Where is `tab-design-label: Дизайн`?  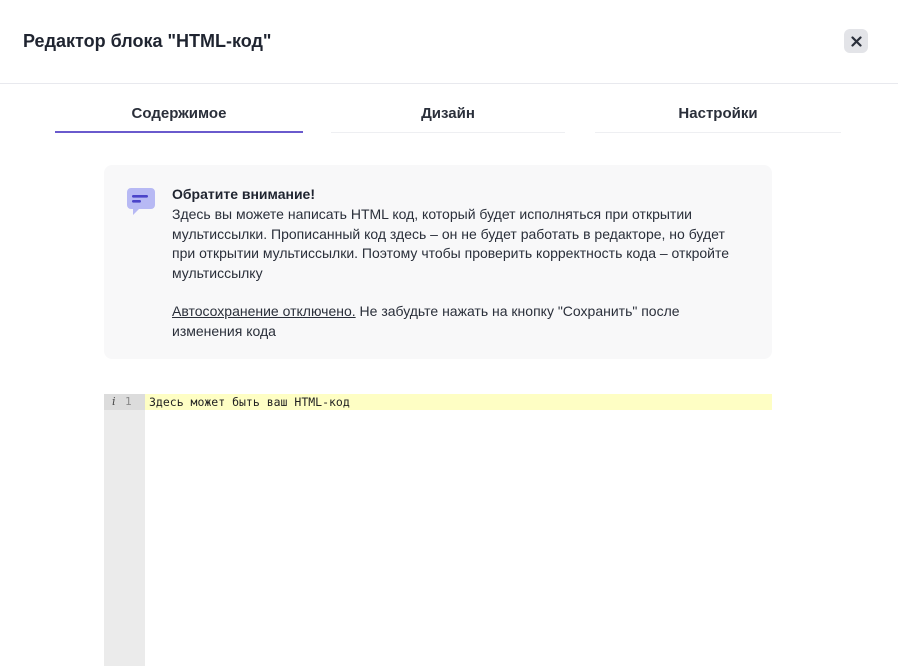
tab-design-label: Дизайн is located at coordinates (448, 113).